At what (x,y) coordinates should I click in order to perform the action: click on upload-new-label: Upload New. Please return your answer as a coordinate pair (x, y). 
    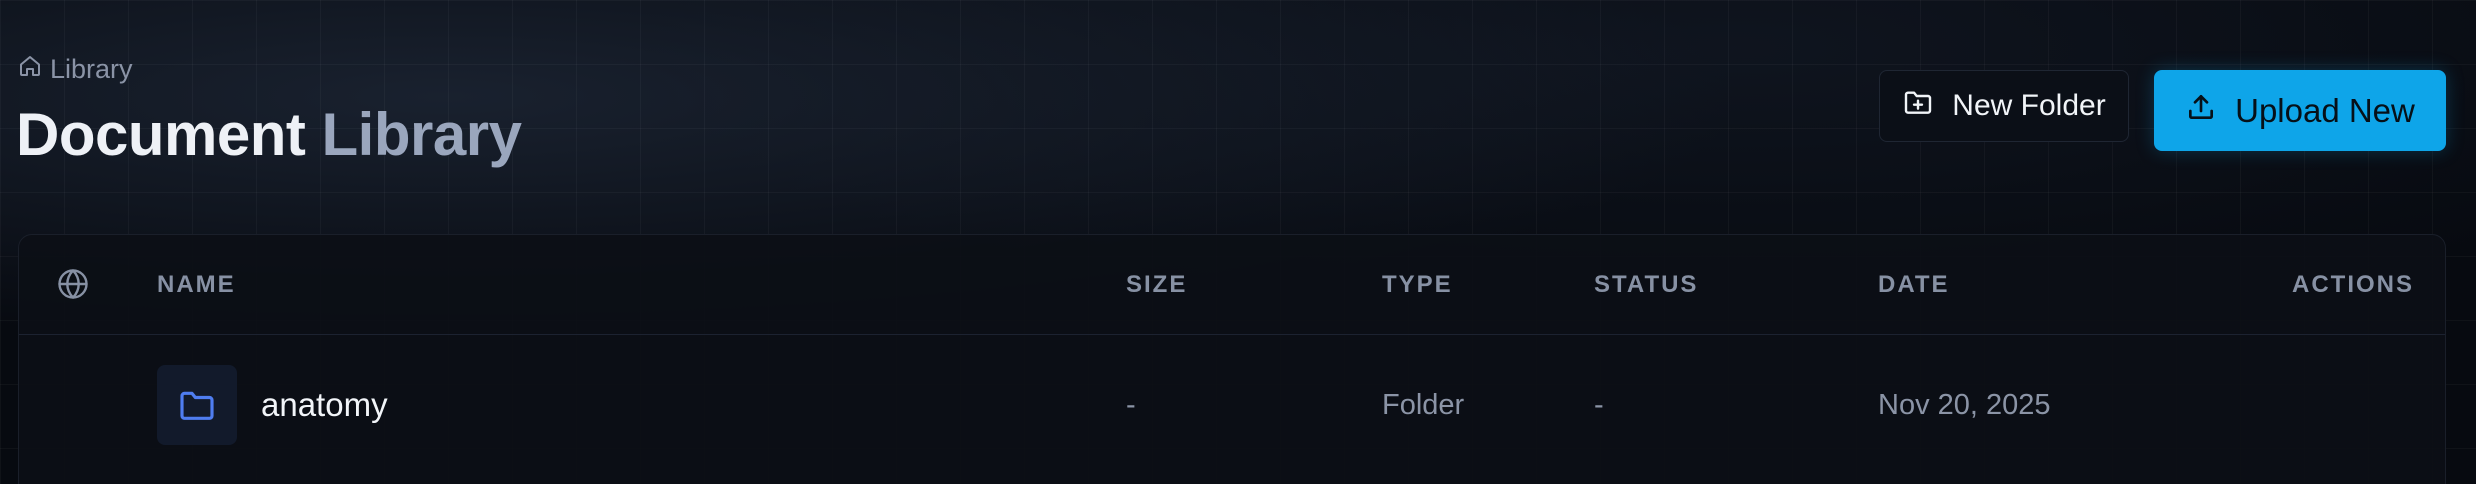
    Looking at the image, I should click on (2325, 110).